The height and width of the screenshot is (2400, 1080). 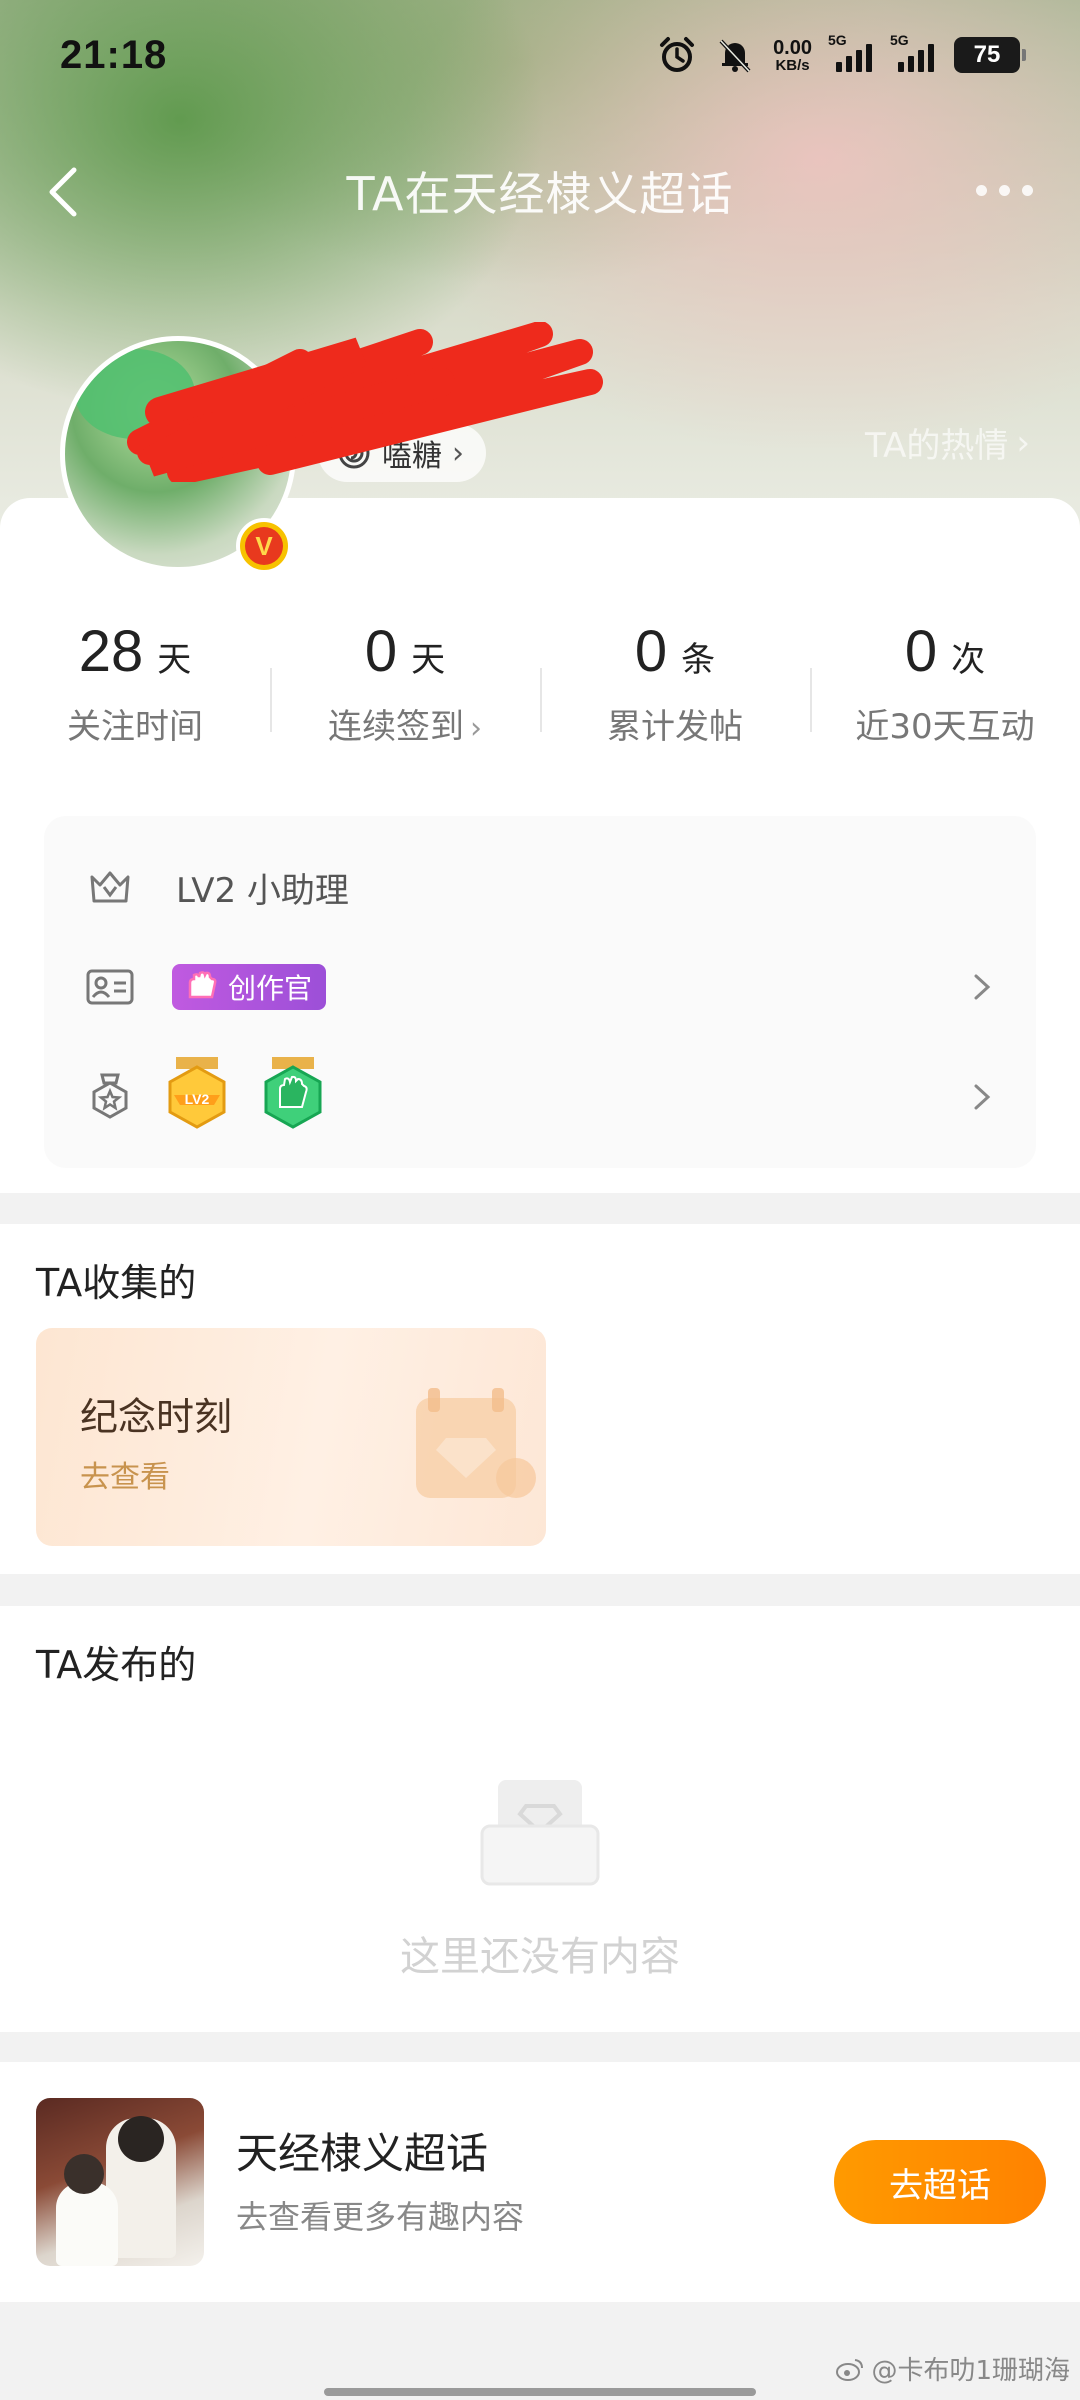 What do you see at coordinates (540, 887) in the screenshot?
I see `level-row: LV2 小助理` at bounding box center [540, 887].